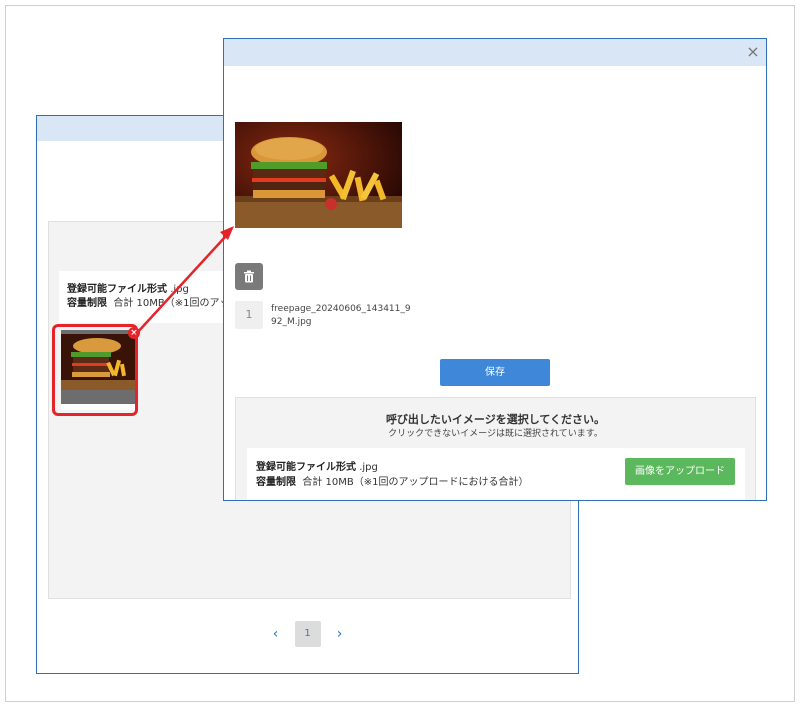  I want to click on close-button: ×, so click(753, 52).